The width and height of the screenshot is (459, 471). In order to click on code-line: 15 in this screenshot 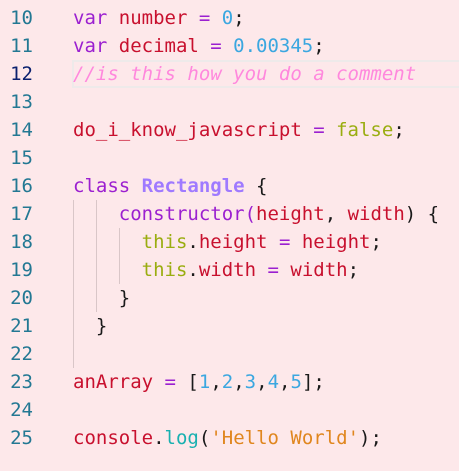, I will do `click(229, 158)`.